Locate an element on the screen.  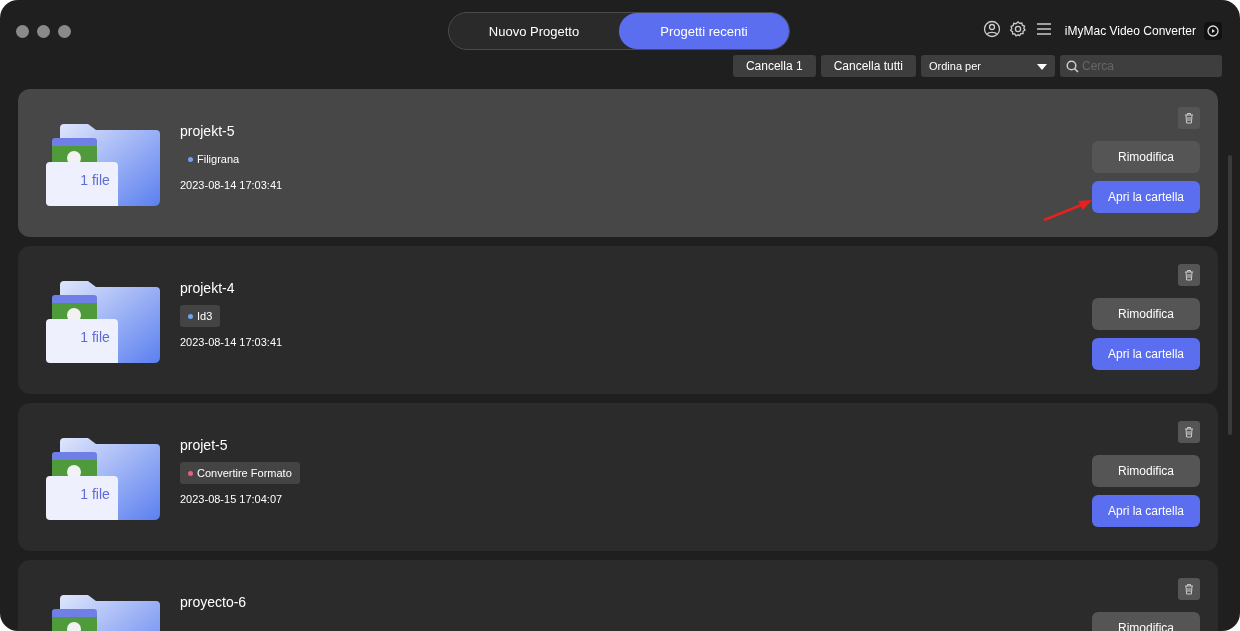
annotation-arrow is located at coordinates (1068, 210).